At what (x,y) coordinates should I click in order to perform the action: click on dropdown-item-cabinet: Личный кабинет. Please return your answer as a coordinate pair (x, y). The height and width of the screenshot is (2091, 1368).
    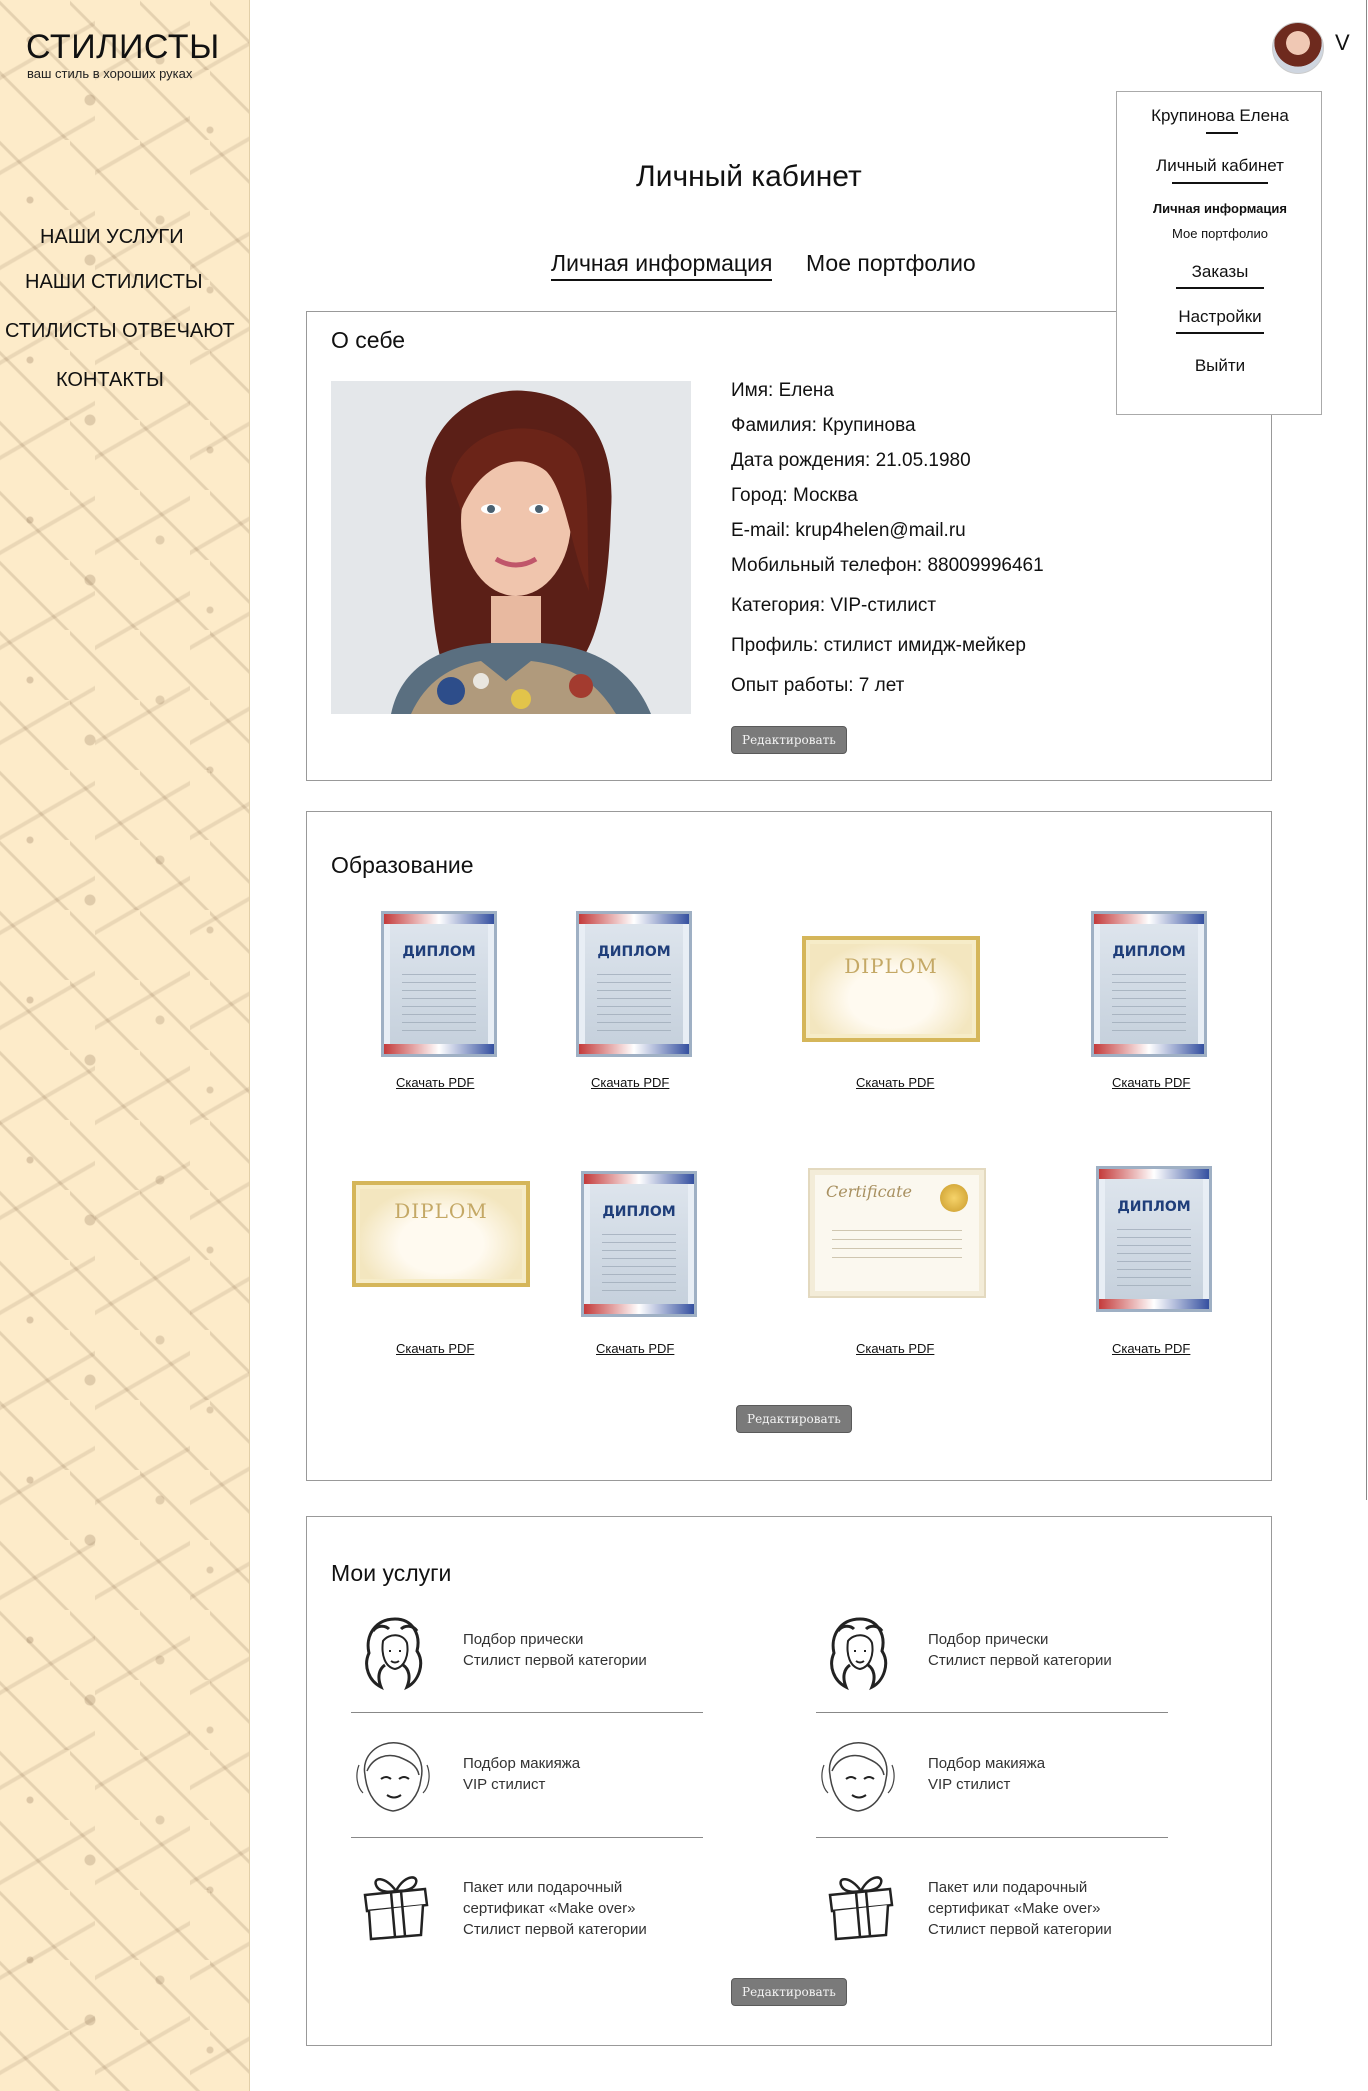
    Looking at the image, I should click on (1220, 166).